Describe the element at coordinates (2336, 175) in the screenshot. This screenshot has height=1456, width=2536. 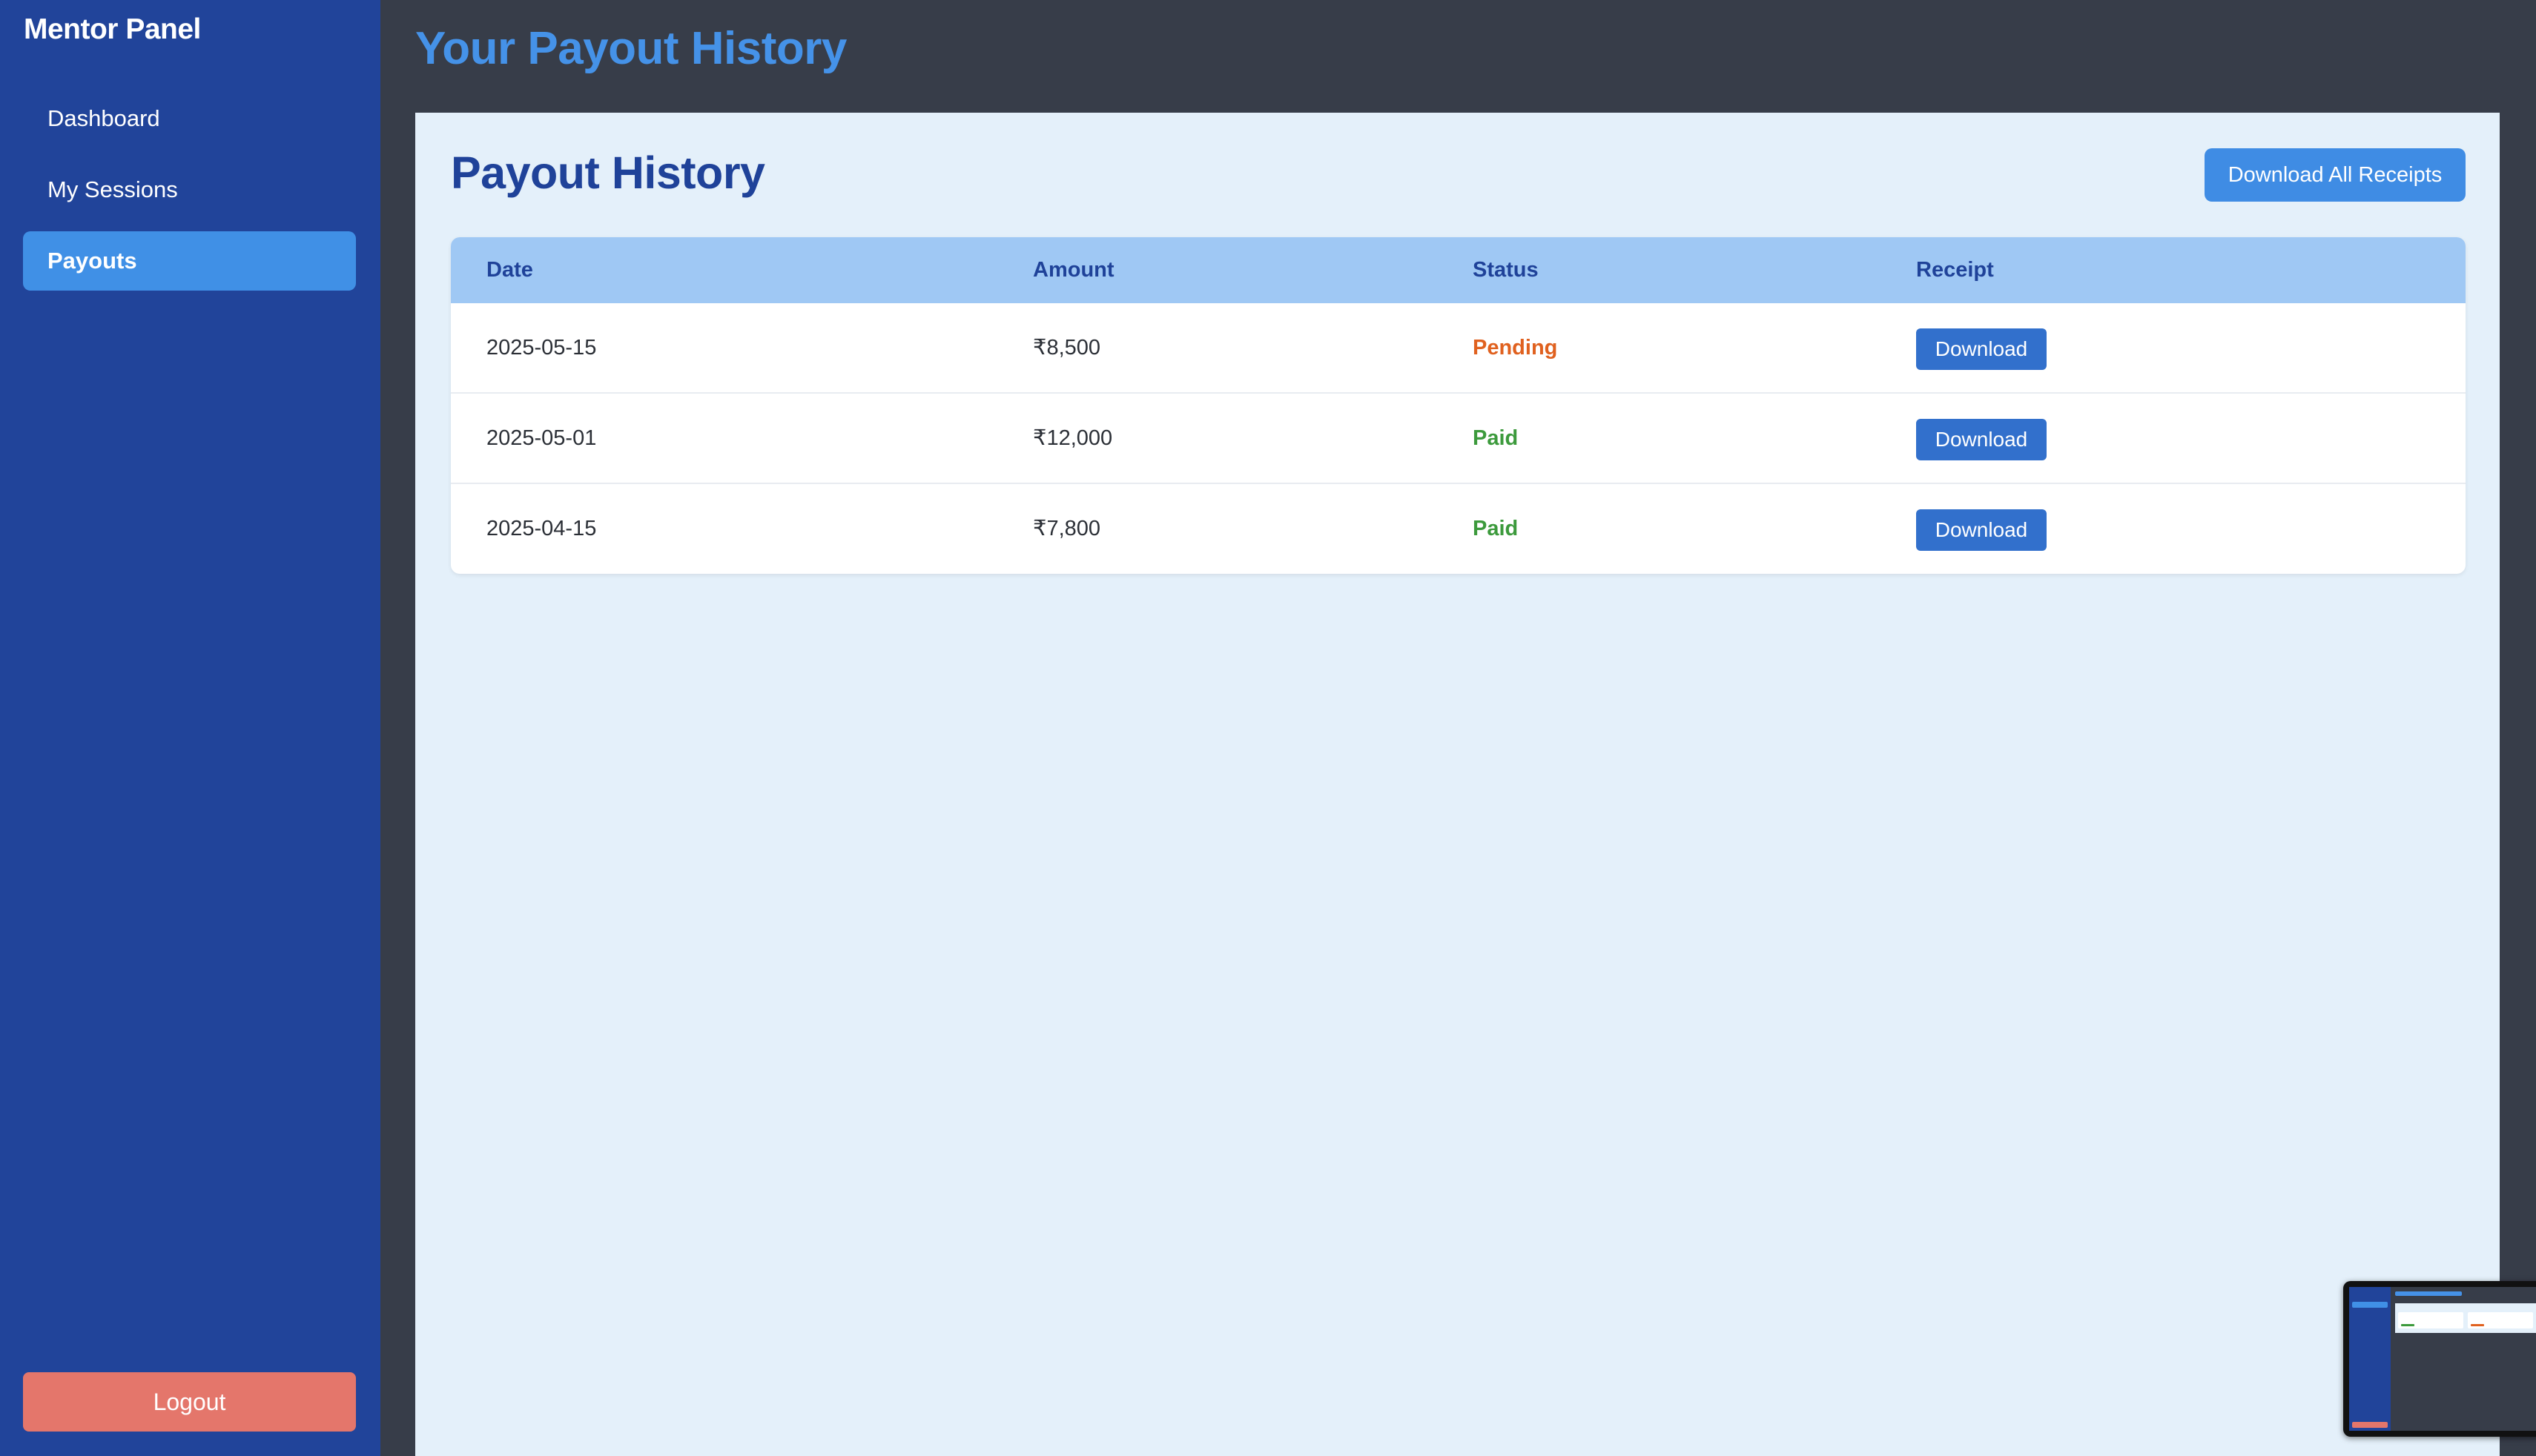
I see `download-all-receipts-button: Download All Receipts` at that location.